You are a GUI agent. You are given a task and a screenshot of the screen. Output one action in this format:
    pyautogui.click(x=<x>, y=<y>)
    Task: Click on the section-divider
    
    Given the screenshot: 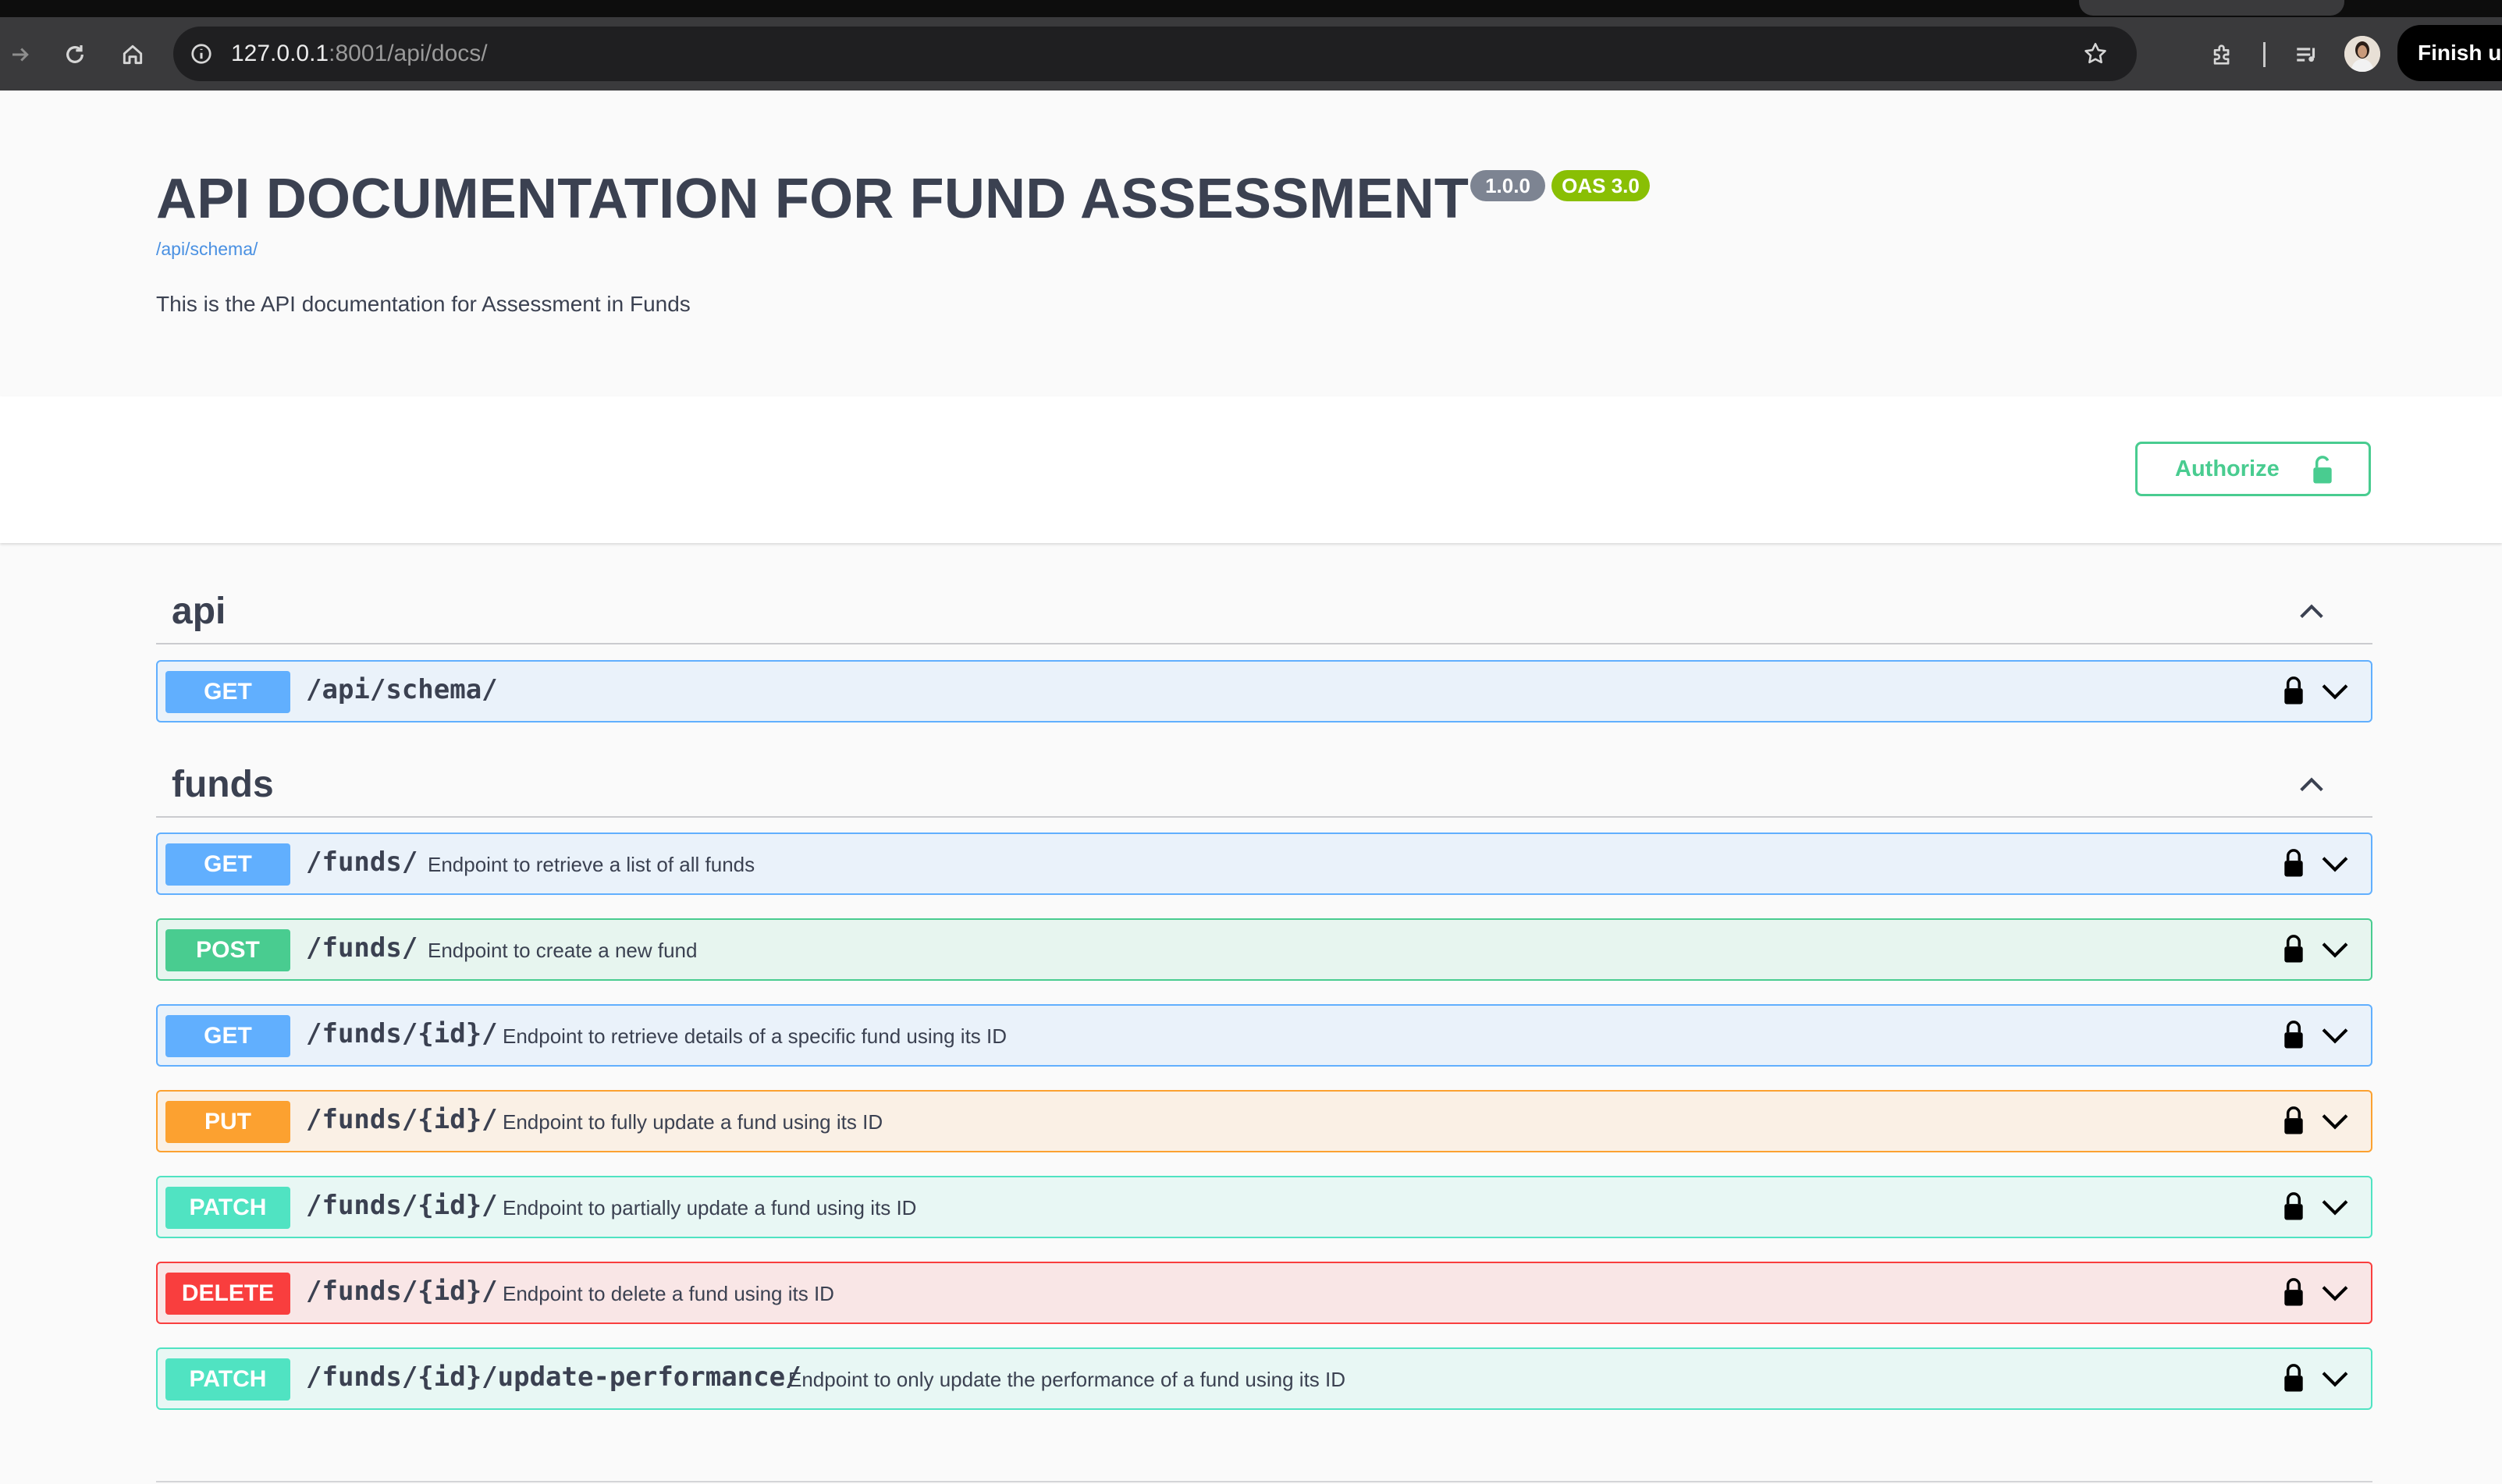 What is the action you would take?
    pyautogui.click(x=1264, y=1482)
    